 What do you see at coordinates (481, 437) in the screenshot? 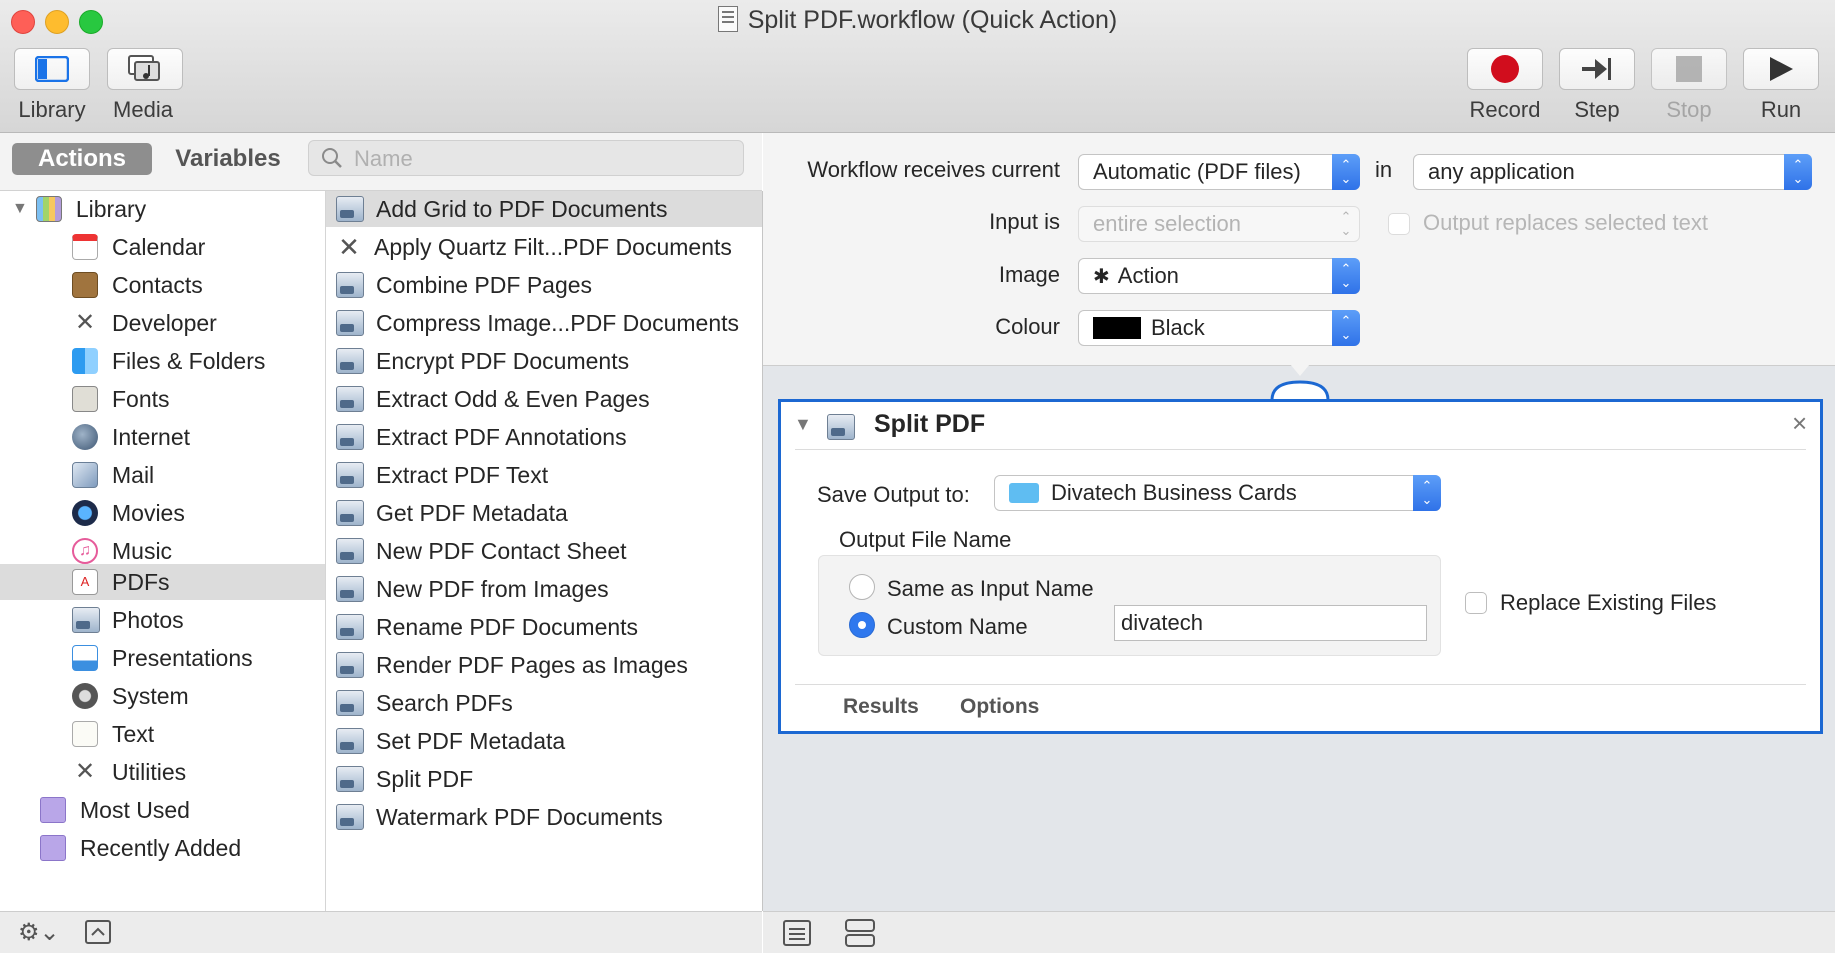
I see `action-item: Extract PDF Annotations` at bounding box center [481, 437].